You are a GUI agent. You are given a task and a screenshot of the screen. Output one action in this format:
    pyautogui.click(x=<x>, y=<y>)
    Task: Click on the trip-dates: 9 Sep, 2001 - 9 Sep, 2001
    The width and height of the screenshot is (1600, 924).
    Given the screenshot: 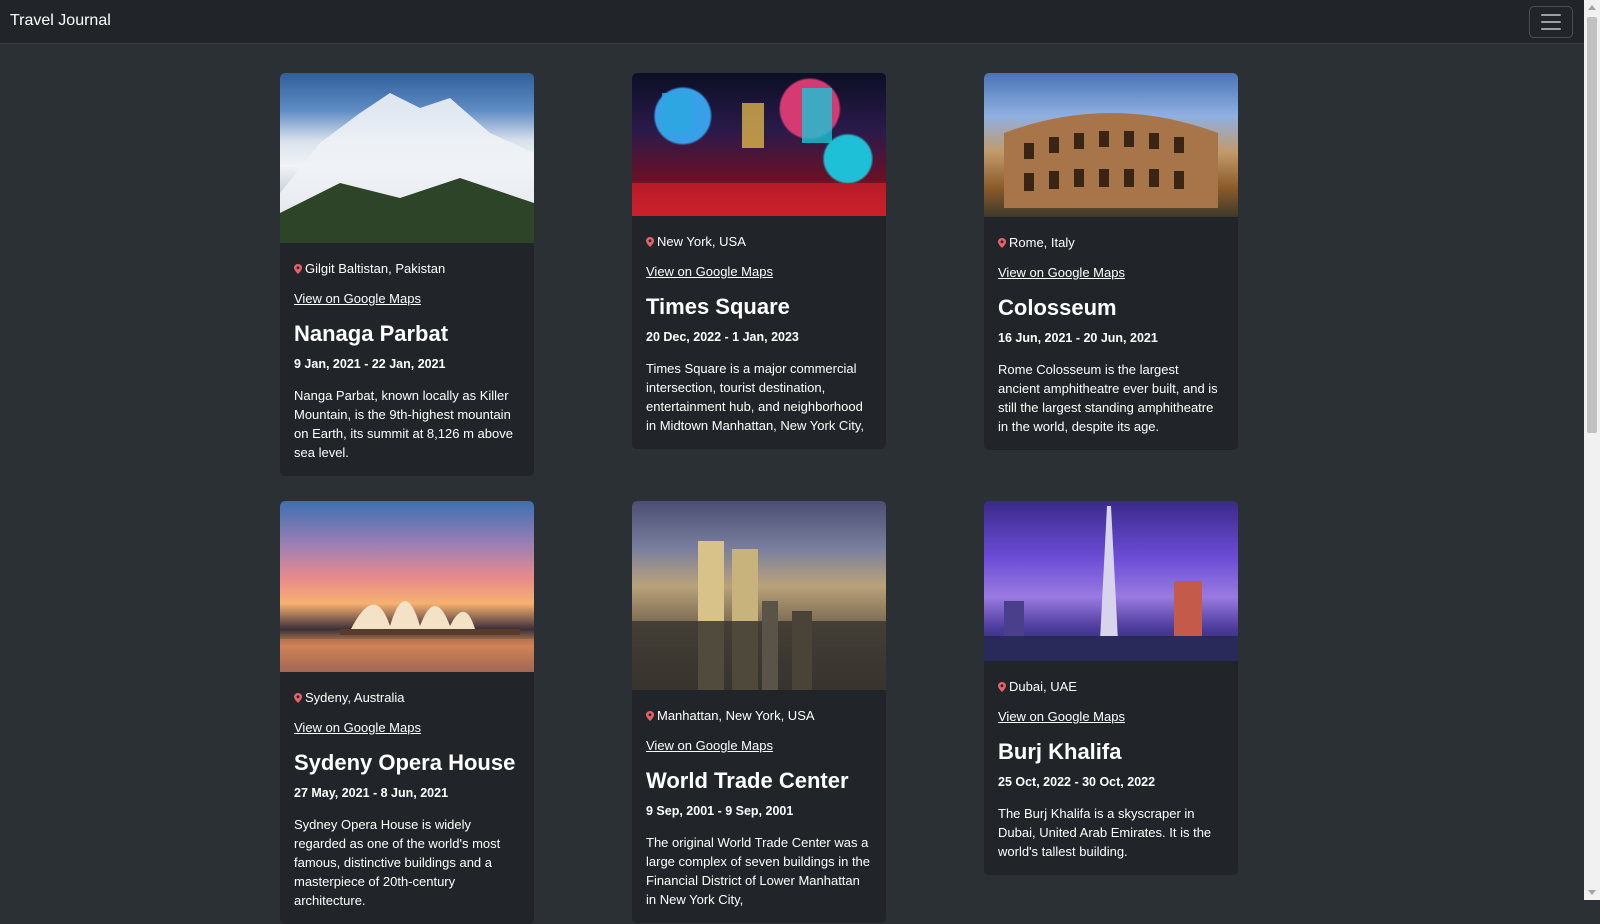 What is the action you would take?
    pyautogui.click(x=720, y=811)
    